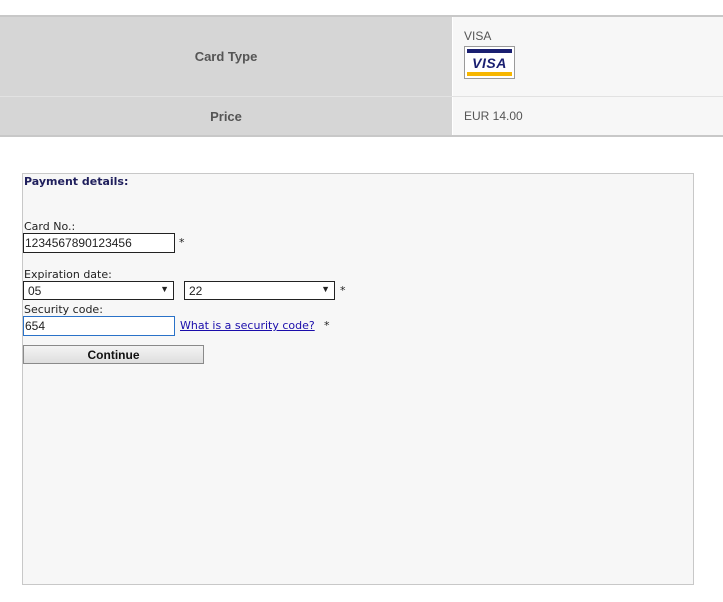 The height and width of the screenshot is (602, 723). I want to click on card-number-input, so click(99, 243).